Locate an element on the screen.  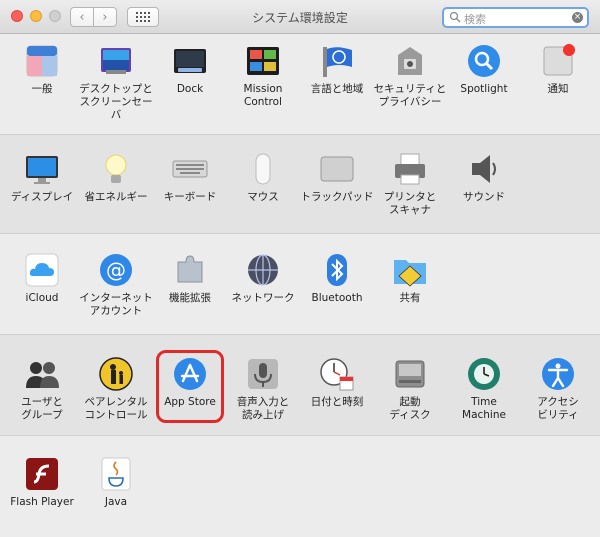
pref-energy: 省エネルギー is located at coordinates (116, 177).